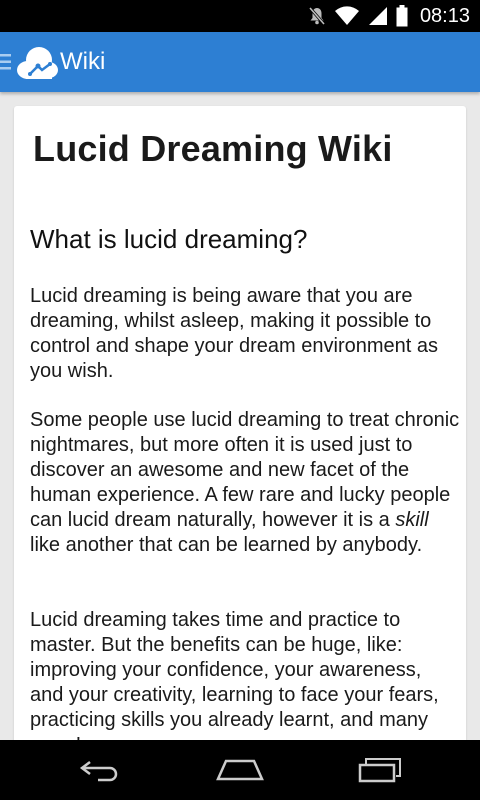  What do you see at coordinates (83, 61) in the screenshot?
I see `app-title: Wiki` at bounding box center [83, 61].